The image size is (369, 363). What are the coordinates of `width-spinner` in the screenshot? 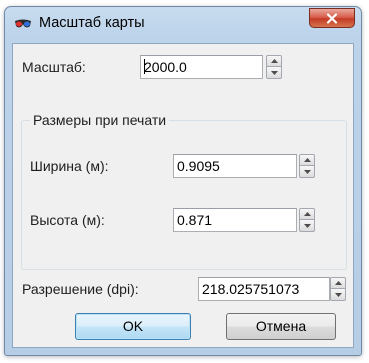 It's located at (307, 166).